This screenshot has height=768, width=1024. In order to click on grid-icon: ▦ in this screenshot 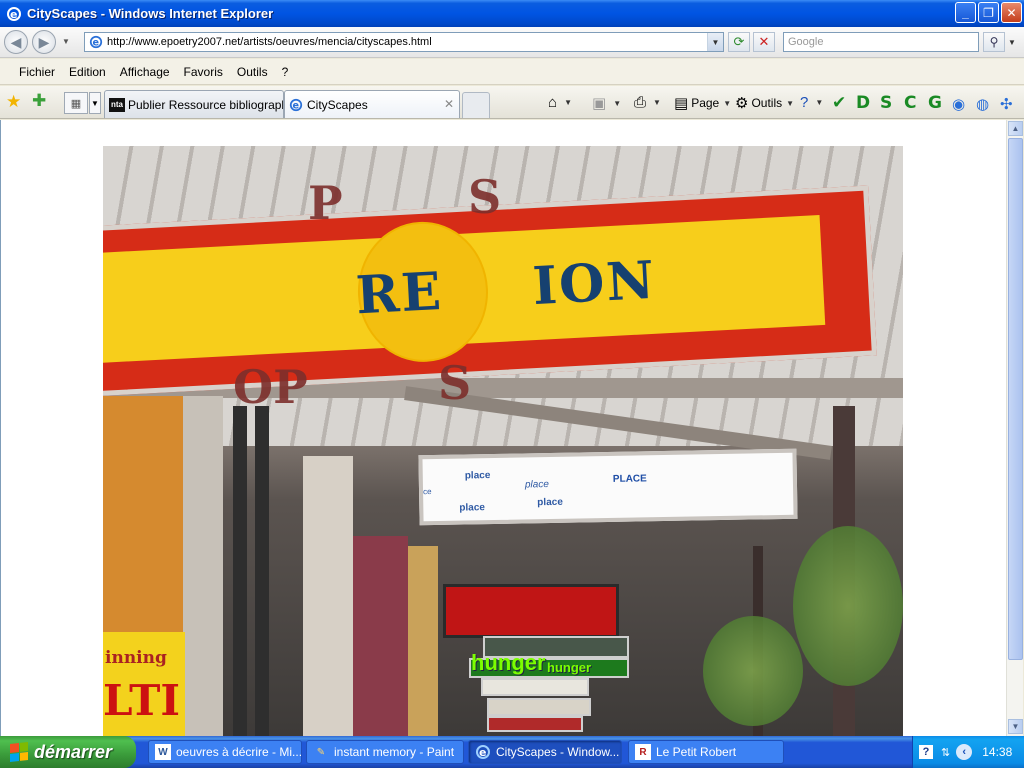, I will do `click(76, 103)`.